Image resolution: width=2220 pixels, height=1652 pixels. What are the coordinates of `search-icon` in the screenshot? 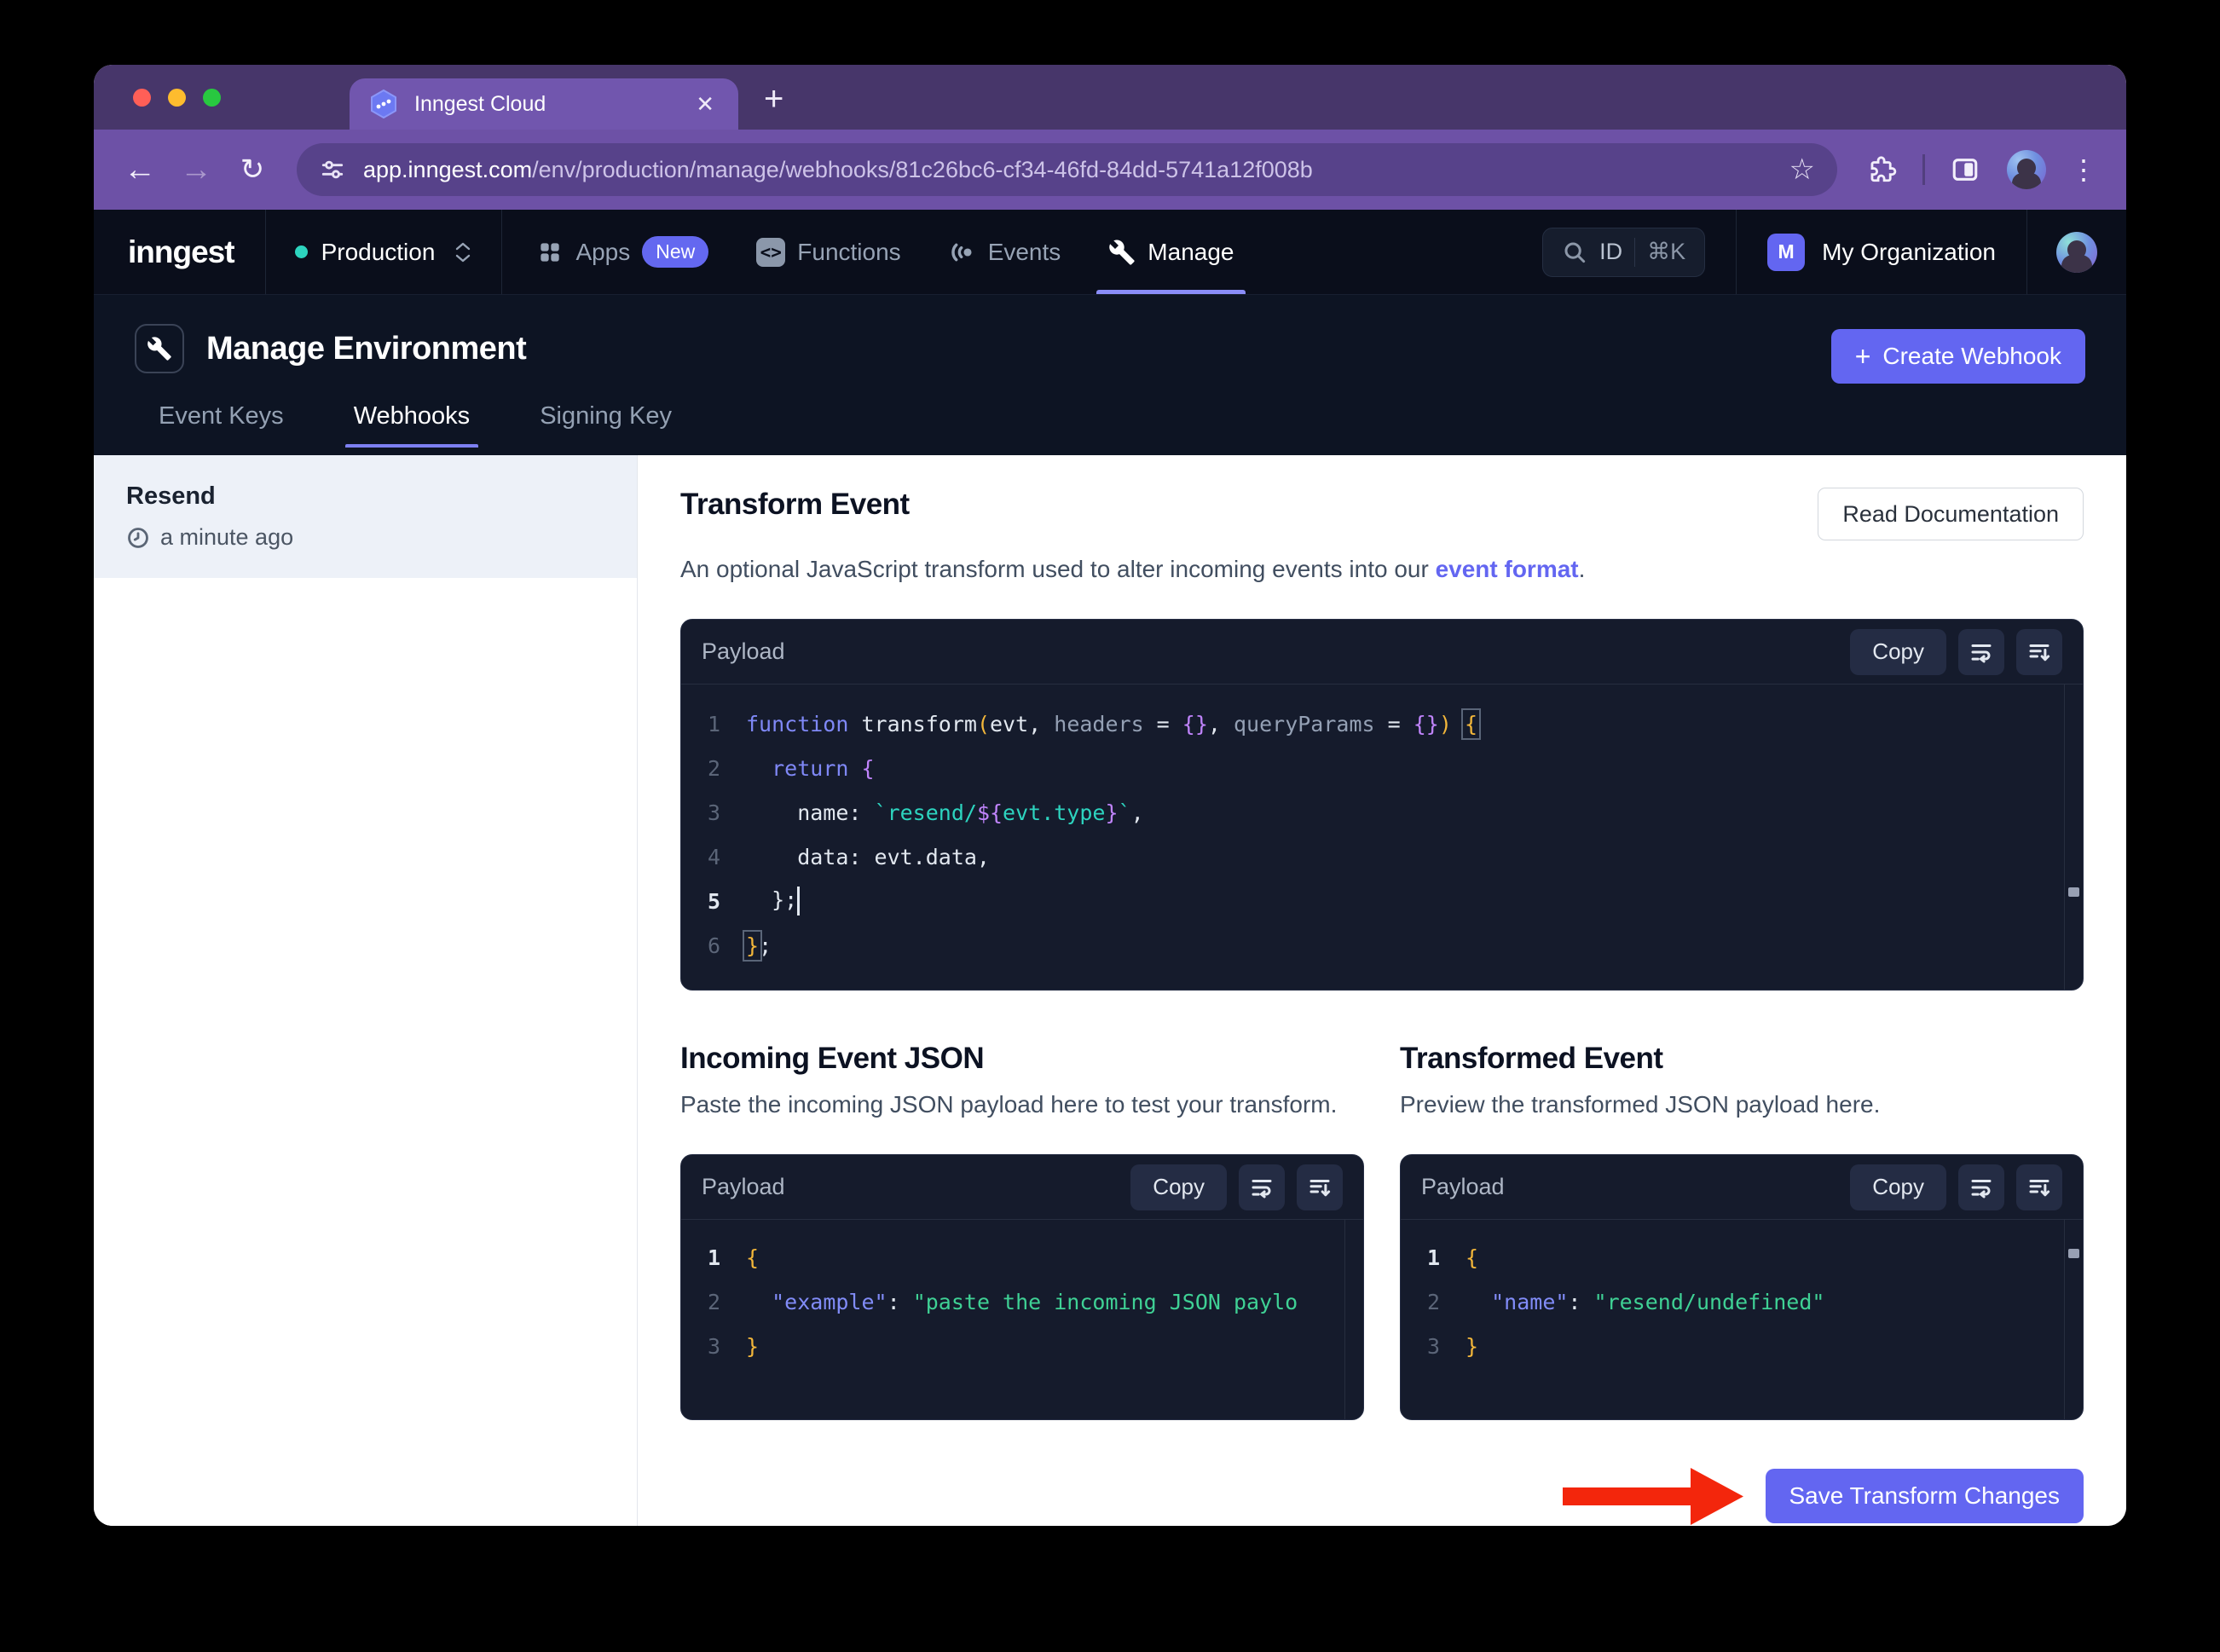 It's located at (1575, 252).